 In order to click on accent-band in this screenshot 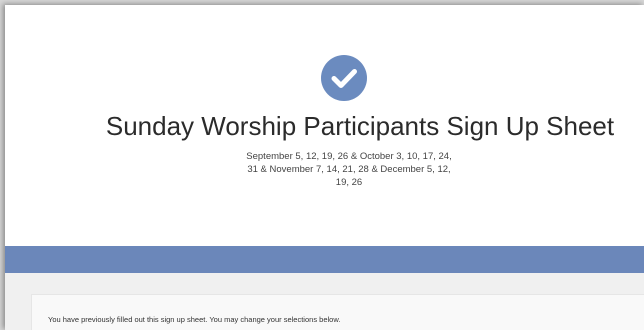, I will do `click(324, 259)`.